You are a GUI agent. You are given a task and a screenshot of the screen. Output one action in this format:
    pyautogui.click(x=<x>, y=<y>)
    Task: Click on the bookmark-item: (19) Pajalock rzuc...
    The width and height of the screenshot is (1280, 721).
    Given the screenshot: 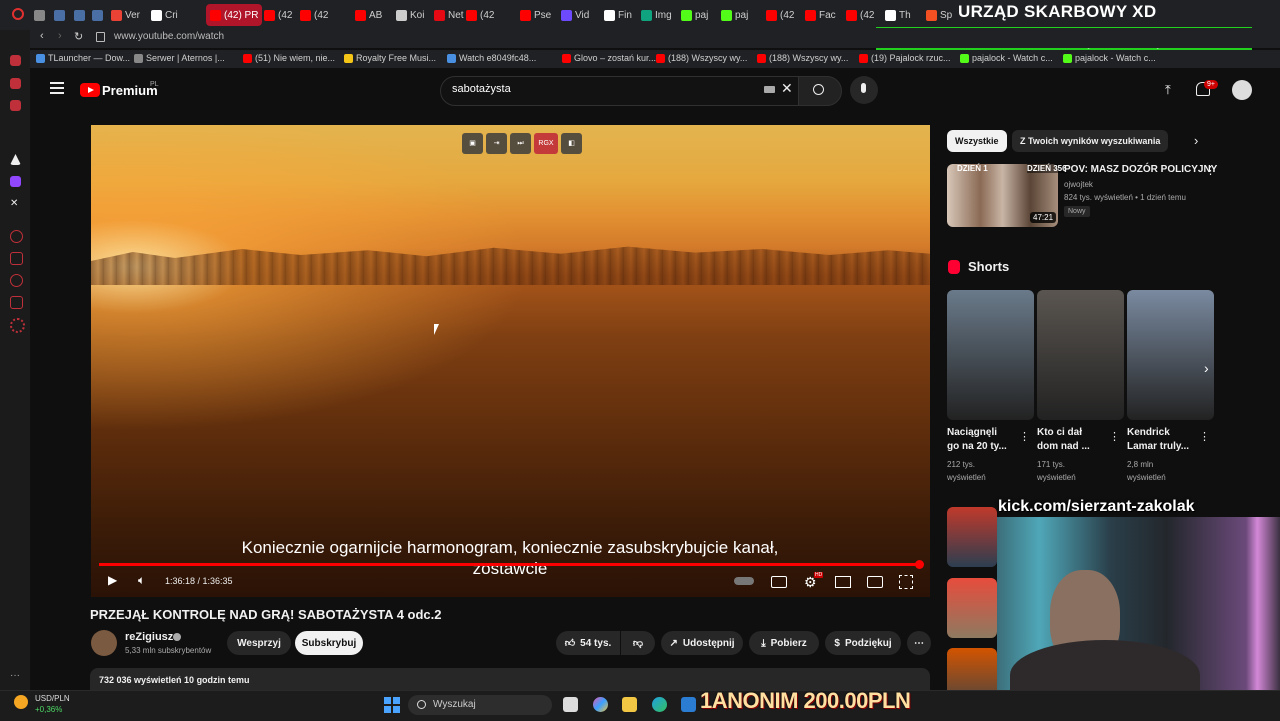 What is the action you would take?
    pyautogui.click(x=905, y=58)
    